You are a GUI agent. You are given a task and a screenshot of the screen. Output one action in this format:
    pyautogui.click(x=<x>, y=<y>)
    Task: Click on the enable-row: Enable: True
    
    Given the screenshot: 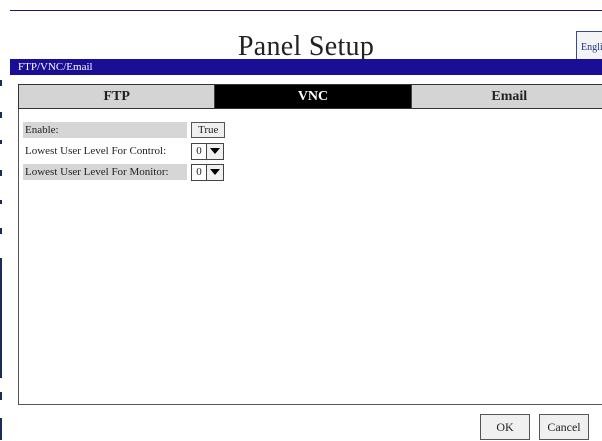 What is the action you would take?
    pyautogui.click(x=124, y=130)
    